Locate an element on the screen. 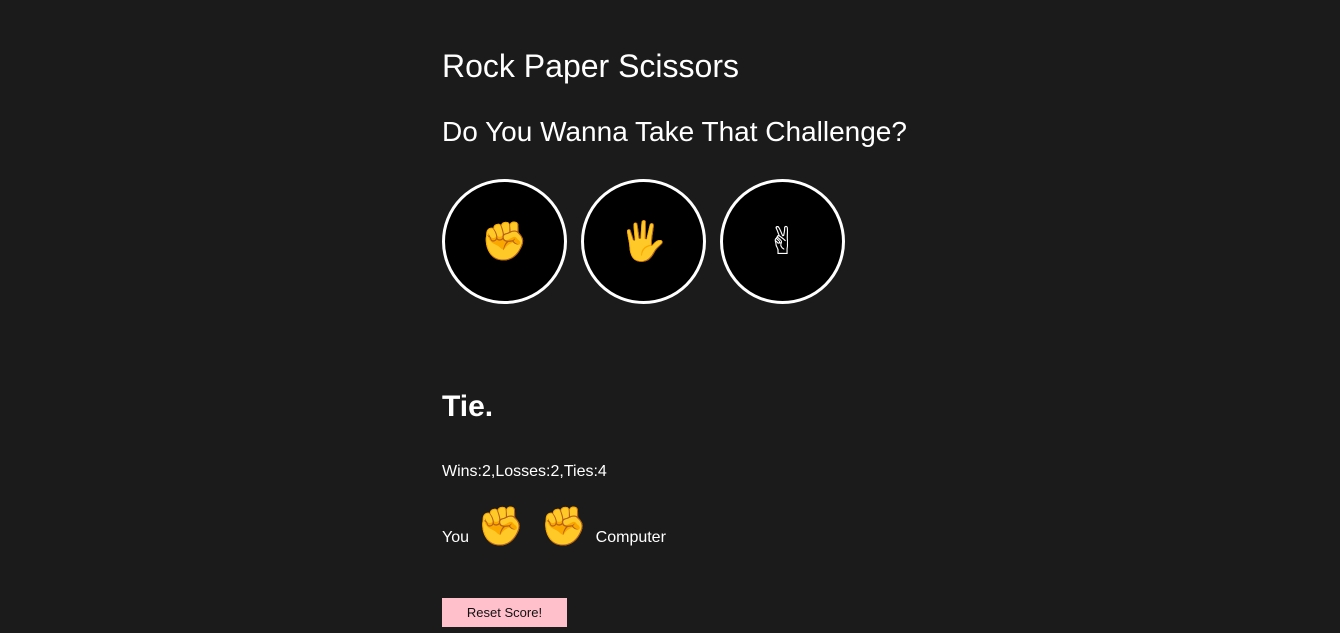  choice-buttons: ✊ 🖐 ✌ is located at coordinates (643, 241).